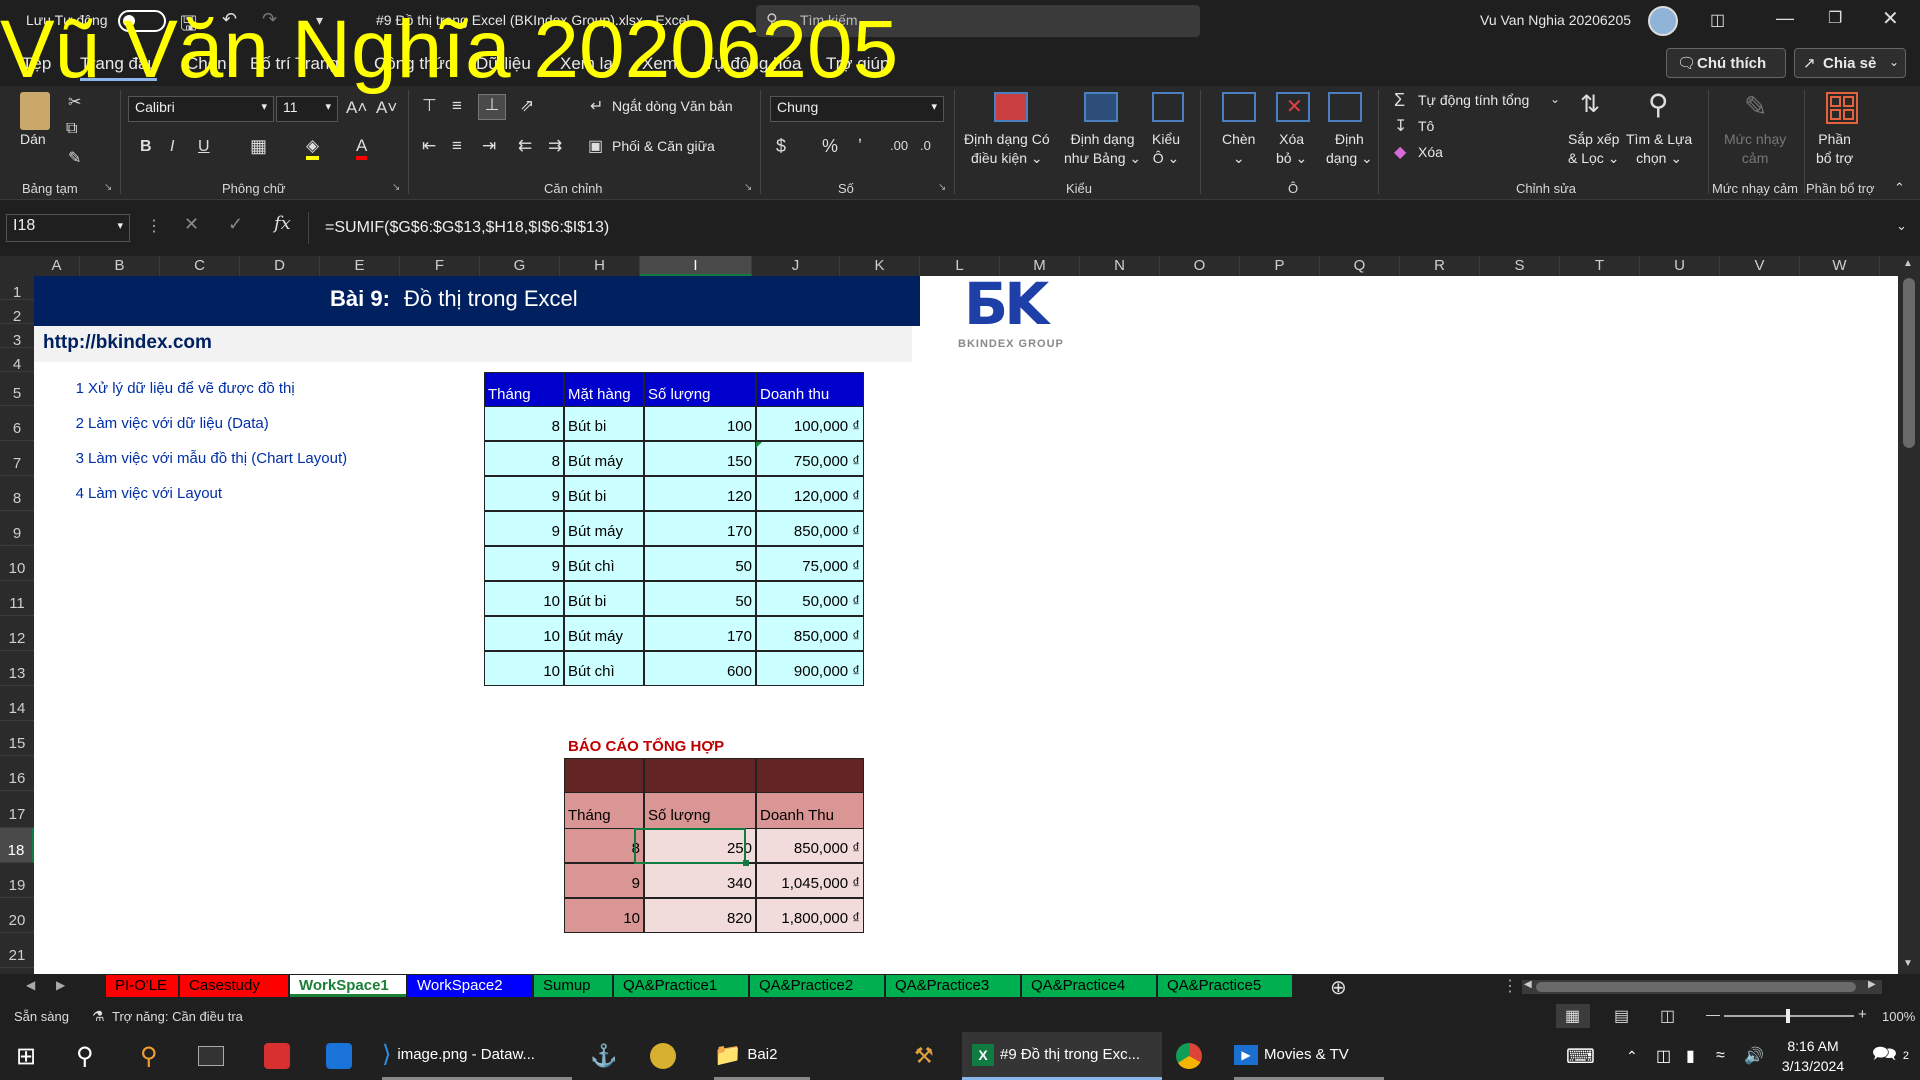 Image resolution: width=1920 pixels, height=1080 pixels. What do you see at coordinates (282, 223) in the screenshot?
I see `insert-function-icon: fx` at bounding box center [282, 223].